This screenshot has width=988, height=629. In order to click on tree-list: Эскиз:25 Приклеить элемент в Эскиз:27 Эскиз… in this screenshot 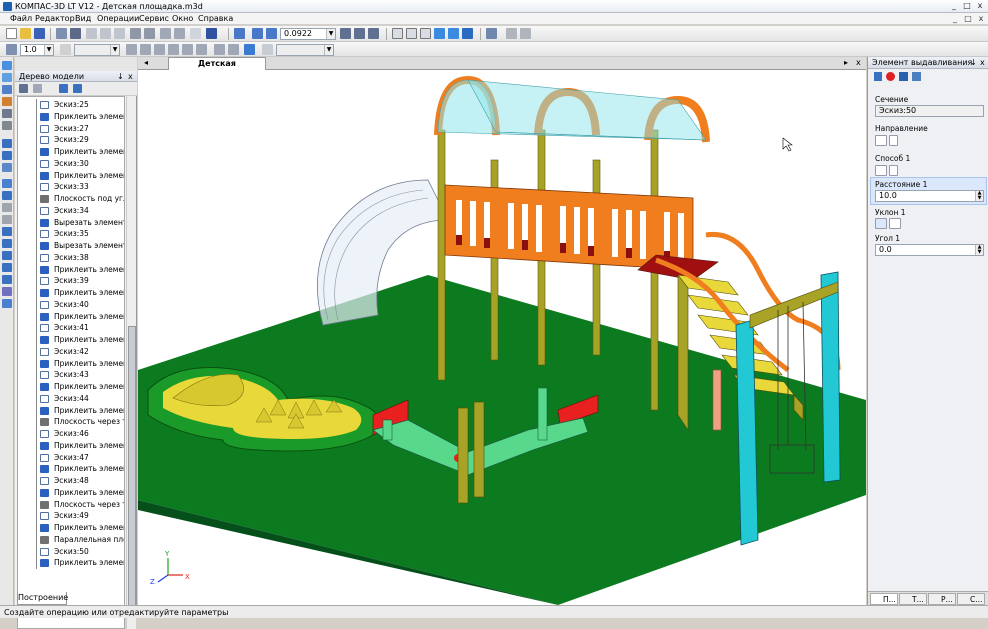, I will do `click(71, 362)`.